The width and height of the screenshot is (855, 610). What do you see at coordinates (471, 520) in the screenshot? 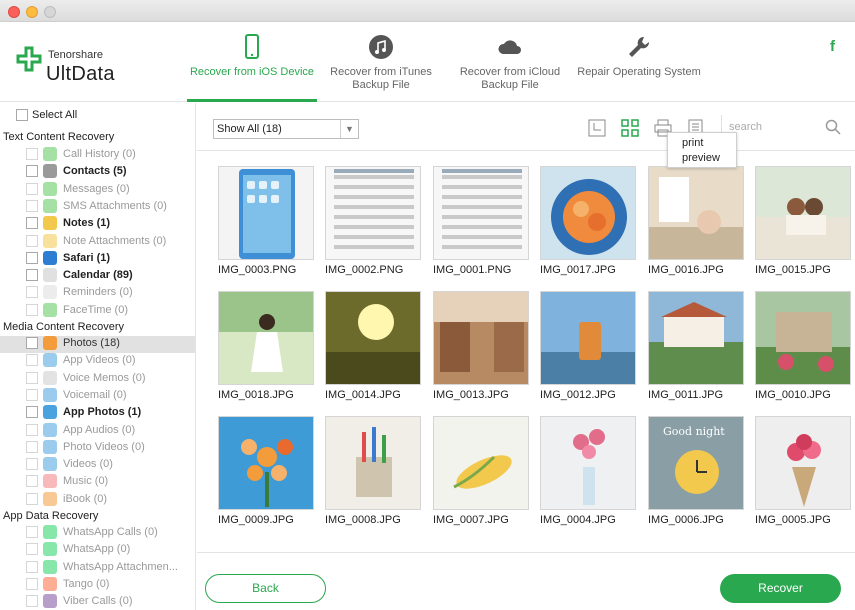
I see `photo-filename: IMG_0007.JPG` at bounding box center [471, 520].